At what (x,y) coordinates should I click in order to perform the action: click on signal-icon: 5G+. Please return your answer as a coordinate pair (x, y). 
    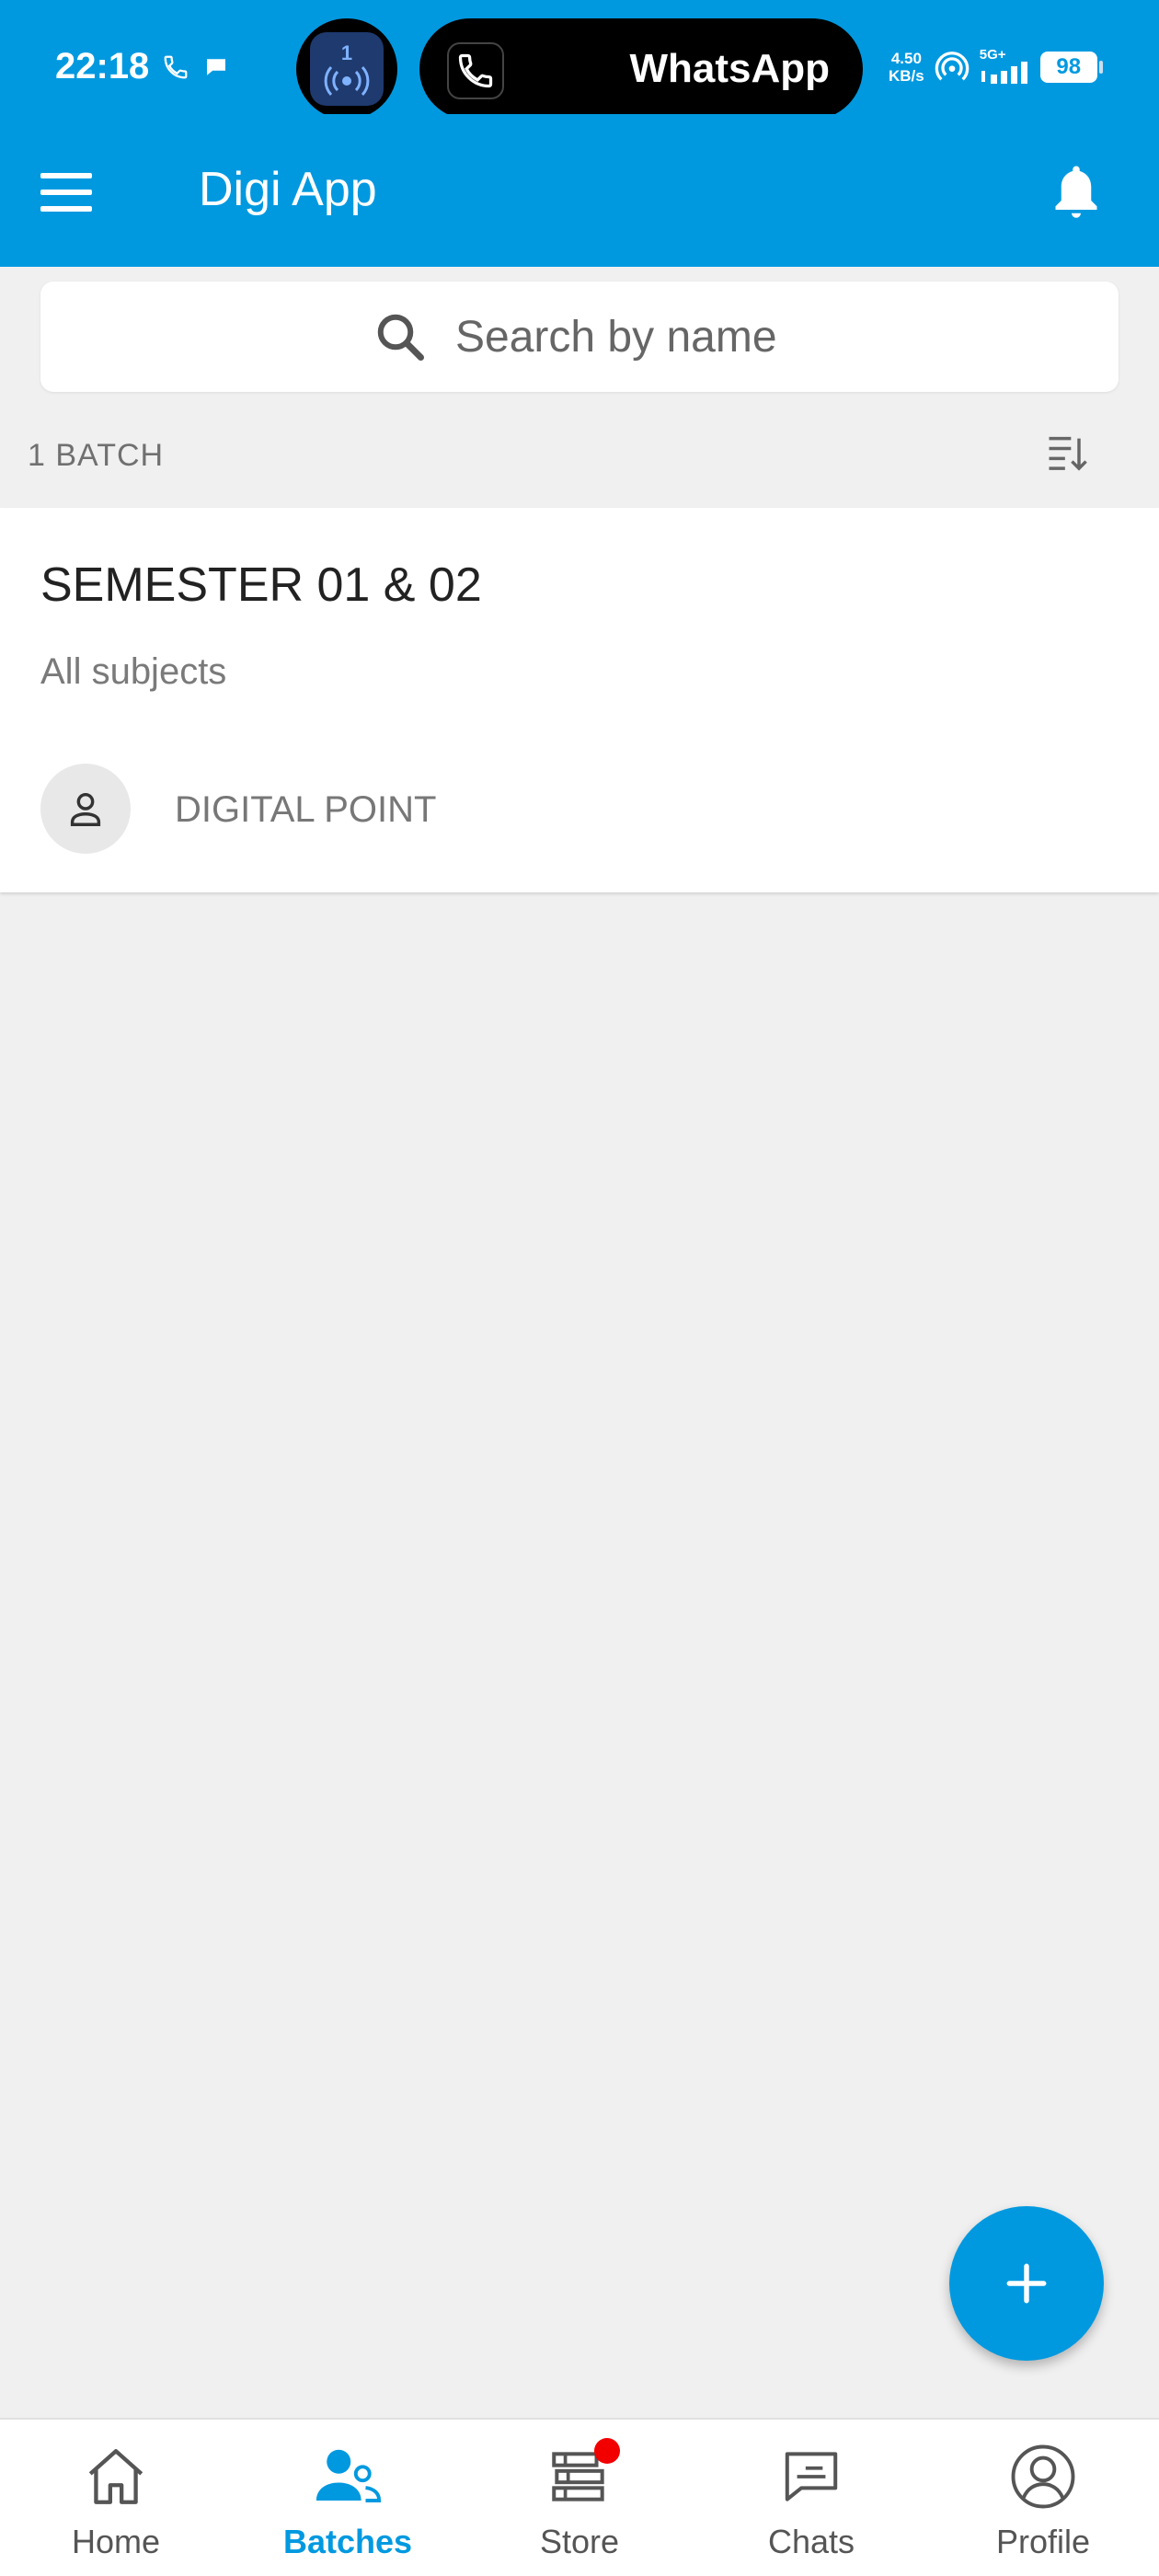
    Looking at the image, I should click on (1005, 67).